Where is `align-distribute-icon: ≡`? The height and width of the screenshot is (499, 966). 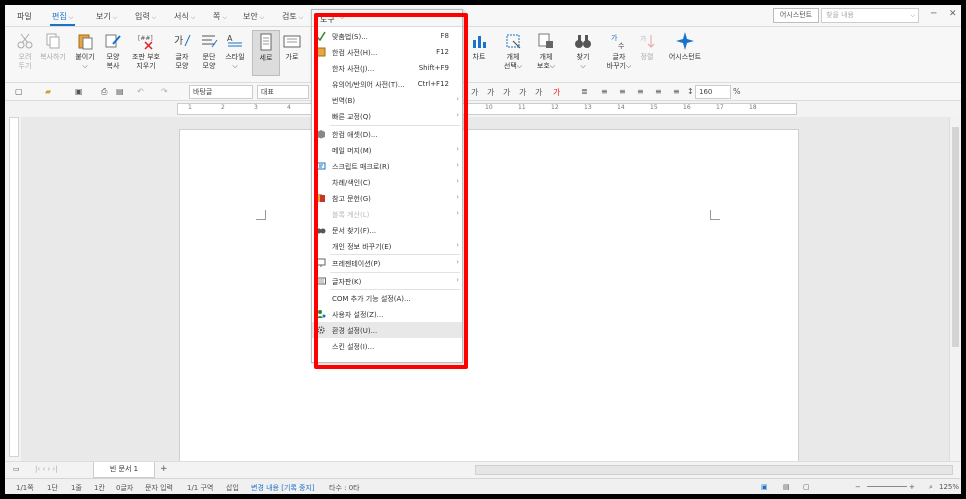 align-distribute-icon: ≡ is located at coordinates (658, 91).